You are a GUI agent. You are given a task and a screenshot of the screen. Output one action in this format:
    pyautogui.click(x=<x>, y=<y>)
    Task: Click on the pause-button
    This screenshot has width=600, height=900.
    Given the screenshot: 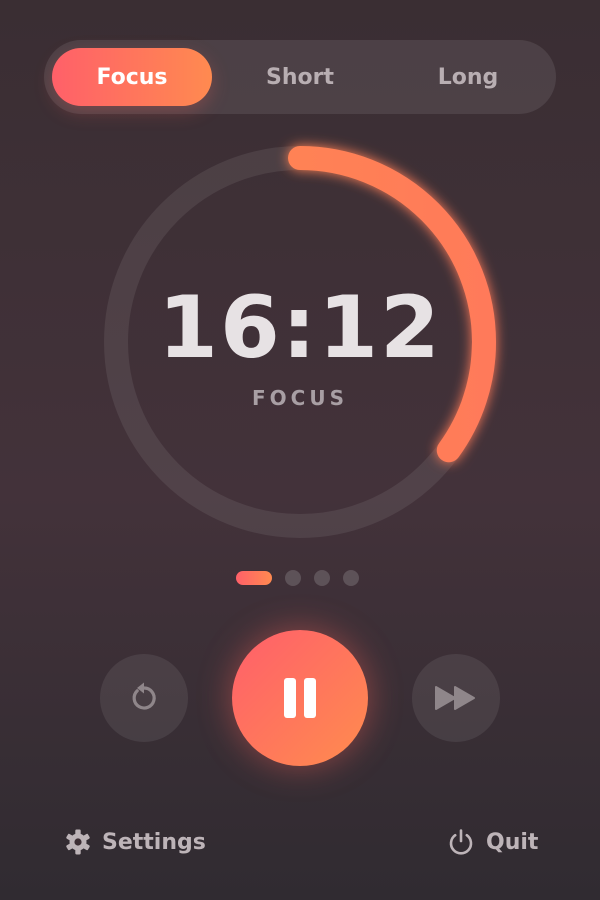 What is the action you would take?
    pyautogui.click(x=300, y=698)
    